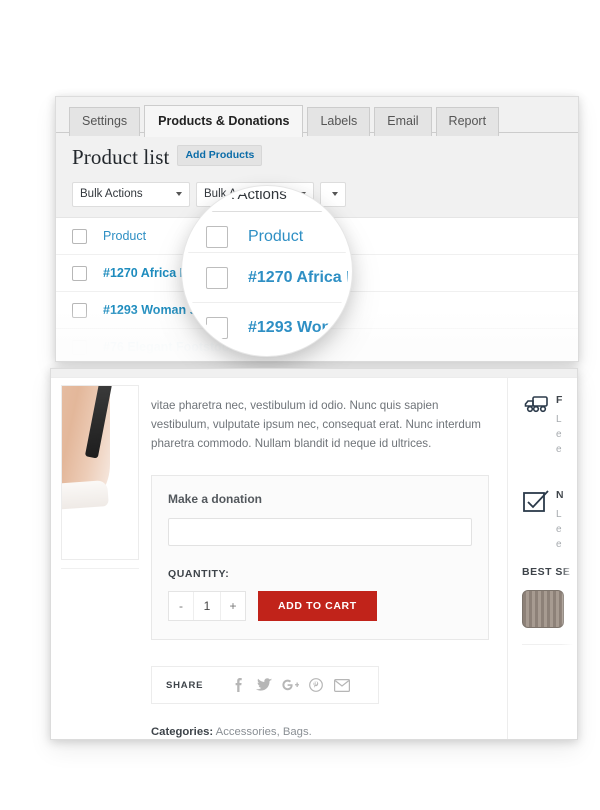  What do you see at coordinates (403, 121) in the screenshot?
I see `tab-email: Email` at bounding box center [403, 121].